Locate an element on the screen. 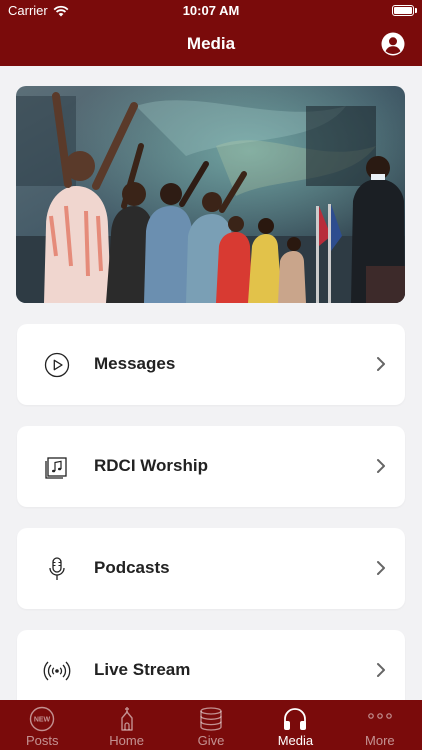 This screenshot has height=750, width=422. menu-item-label: Live Stream is located at coordinates (142, 669).